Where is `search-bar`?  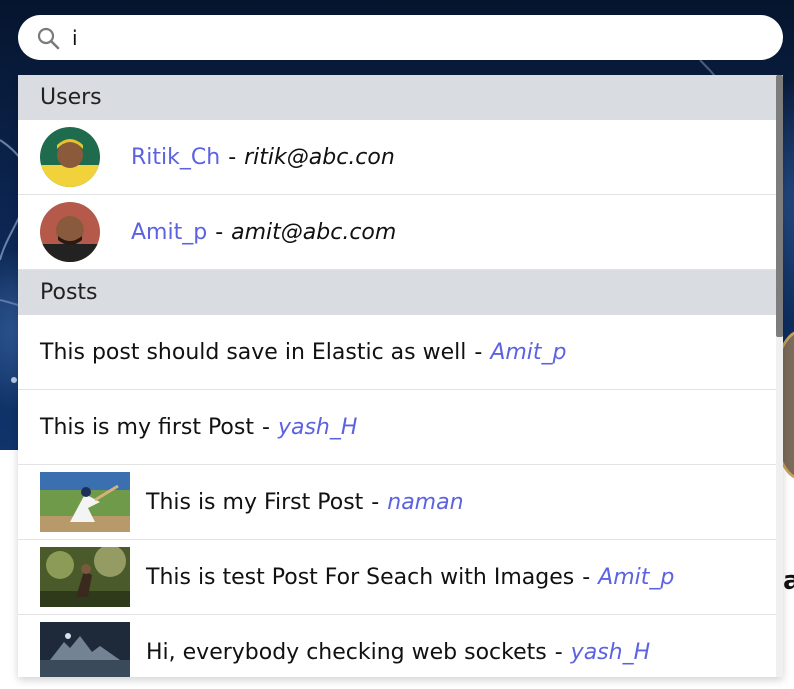 search-bar is located at coordinates (400, 37).